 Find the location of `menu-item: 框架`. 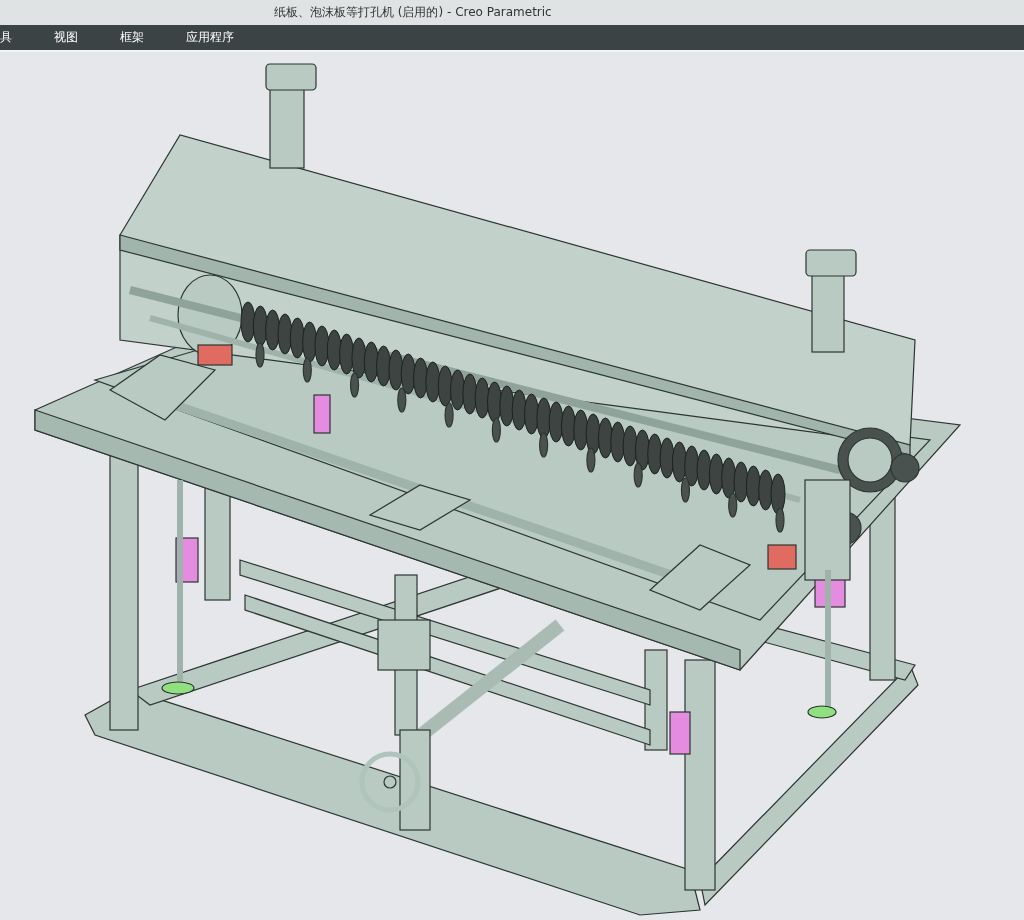

menu-item: 框架 is located at coordinates (132, 37).